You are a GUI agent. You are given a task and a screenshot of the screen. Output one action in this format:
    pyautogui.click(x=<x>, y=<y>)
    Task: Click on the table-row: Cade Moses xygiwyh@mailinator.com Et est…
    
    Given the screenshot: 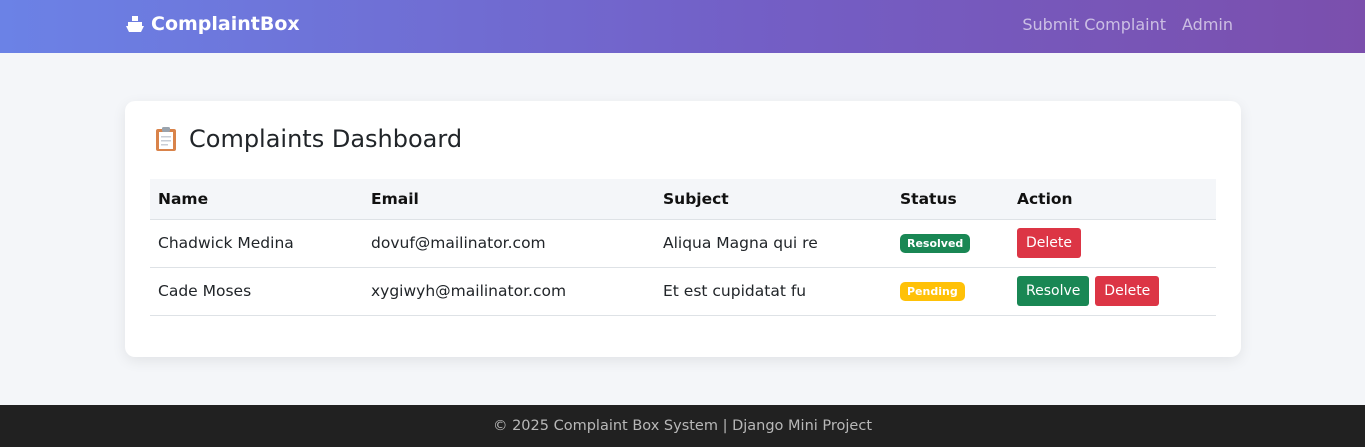 What is the action you would take?
    pyautogui.click(x=683, y=291)
    